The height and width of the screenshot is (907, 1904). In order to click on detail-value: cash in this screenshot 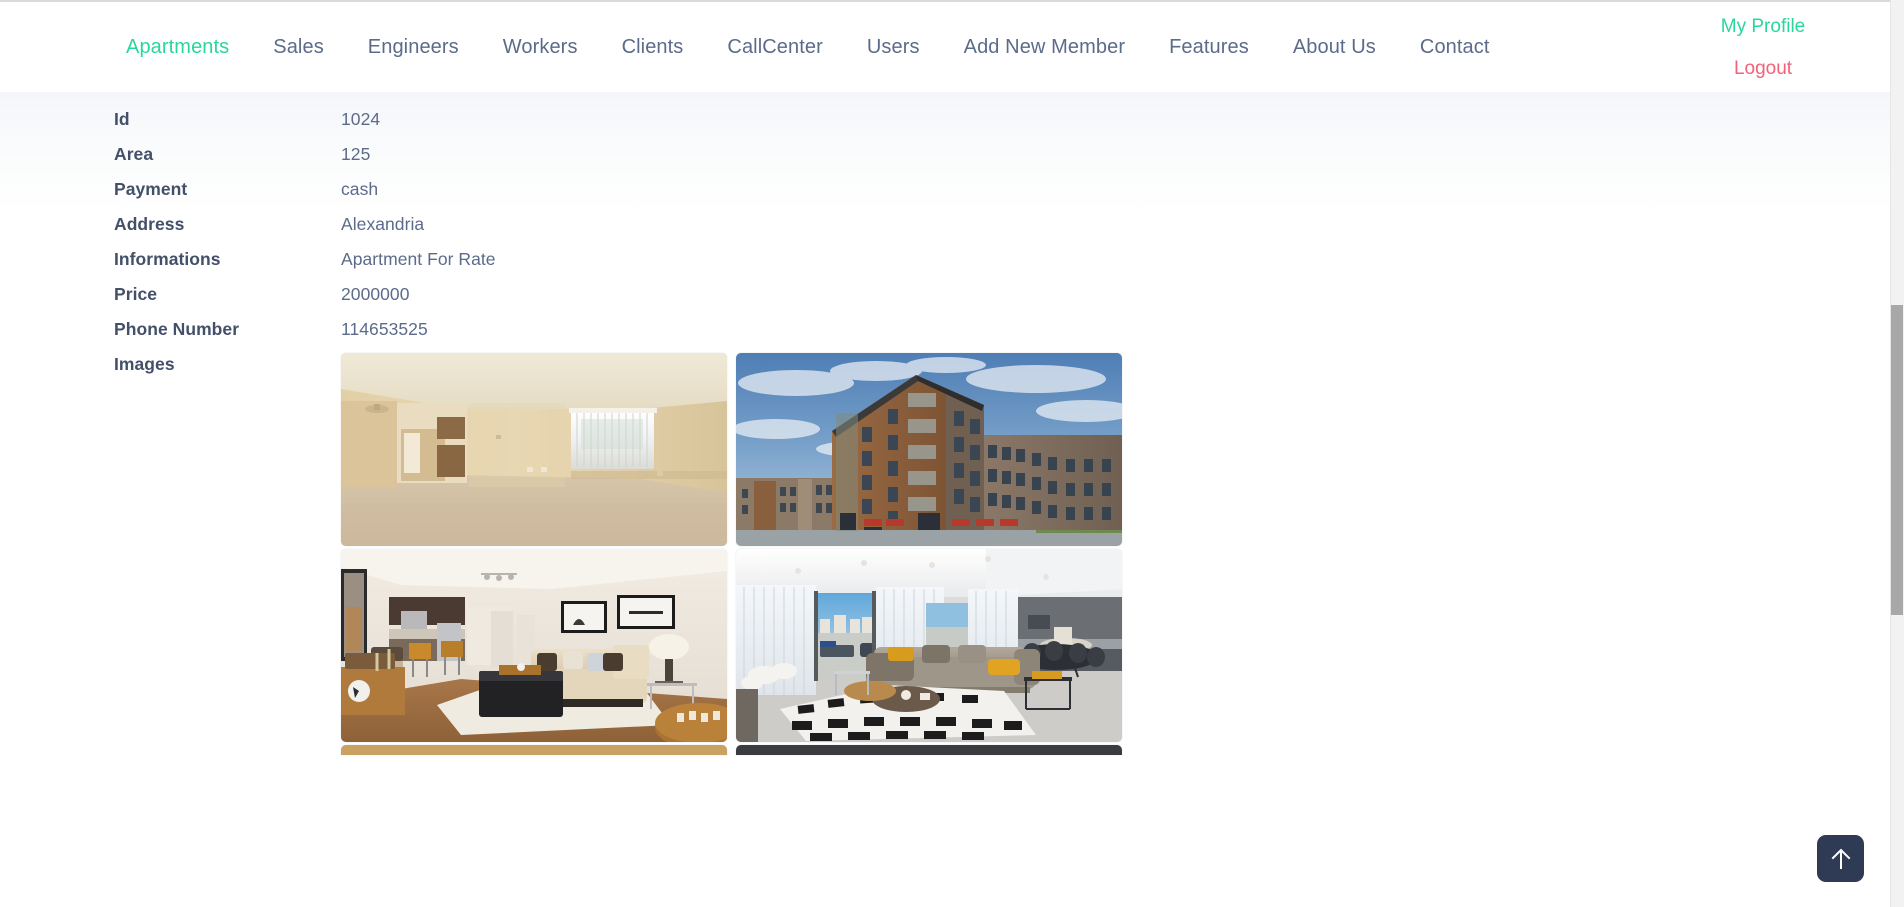, I will do `click(360, 189)`.